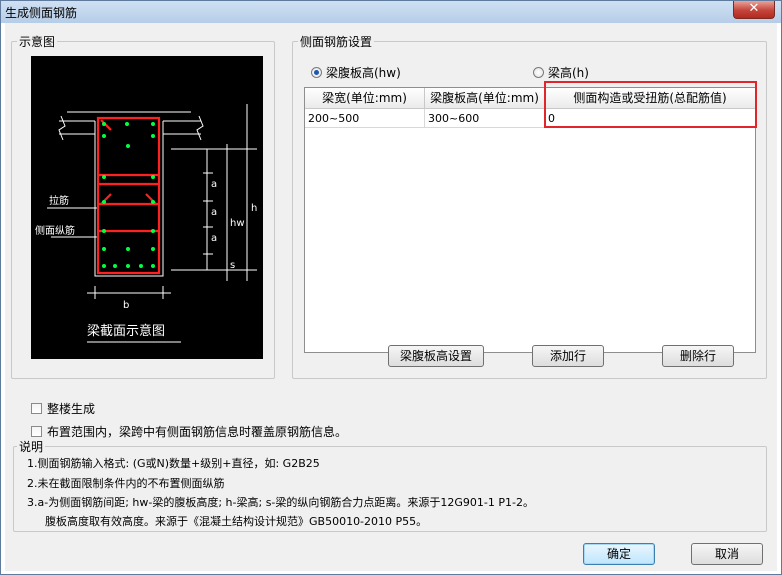  I want to click on web-height-settings-button: 梁腹板高设置, so click(436, 356).